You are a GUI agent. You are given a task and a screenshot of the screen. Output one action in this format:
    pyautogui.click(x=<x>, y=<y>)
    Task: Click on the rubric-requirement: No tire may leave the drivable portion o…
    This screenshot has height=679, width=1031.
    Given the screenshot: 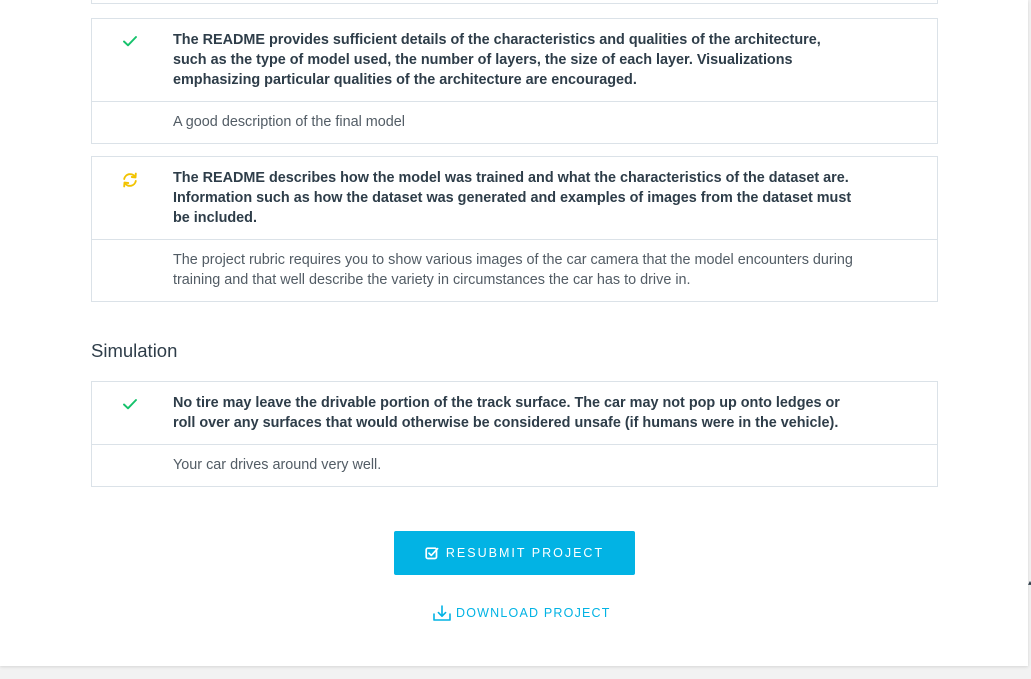 What is the action you would take?
    pyautogui.click(x=514, y=413)
    